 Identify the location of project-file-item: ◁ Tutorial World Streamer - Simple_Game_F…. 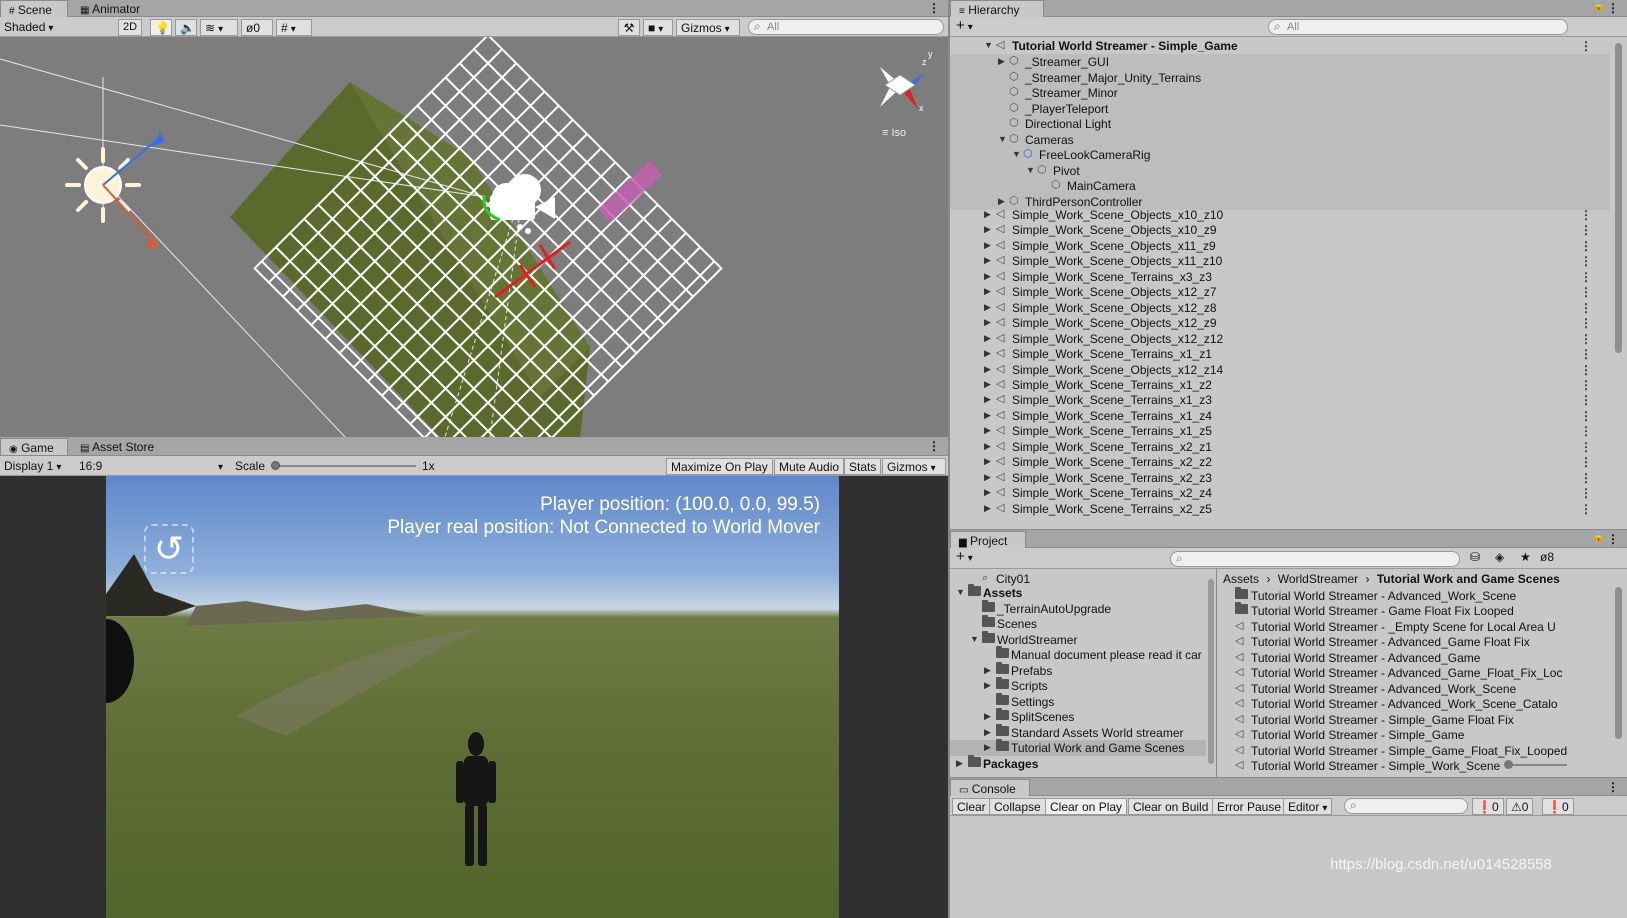
(1413, 751).